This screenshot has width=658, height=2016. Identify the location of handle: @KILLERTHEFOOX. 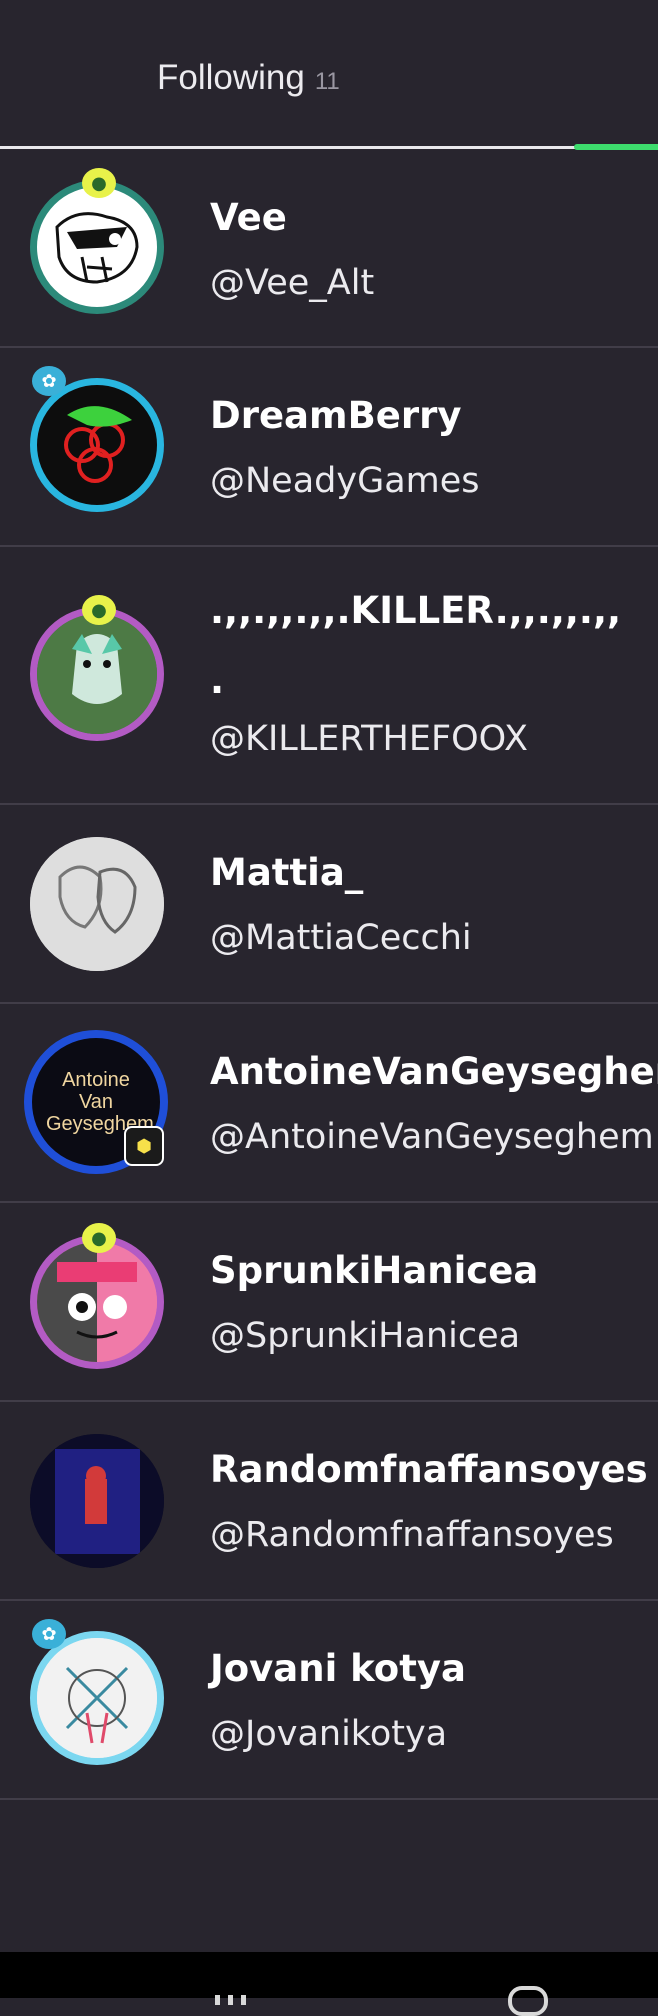
(369, 739).